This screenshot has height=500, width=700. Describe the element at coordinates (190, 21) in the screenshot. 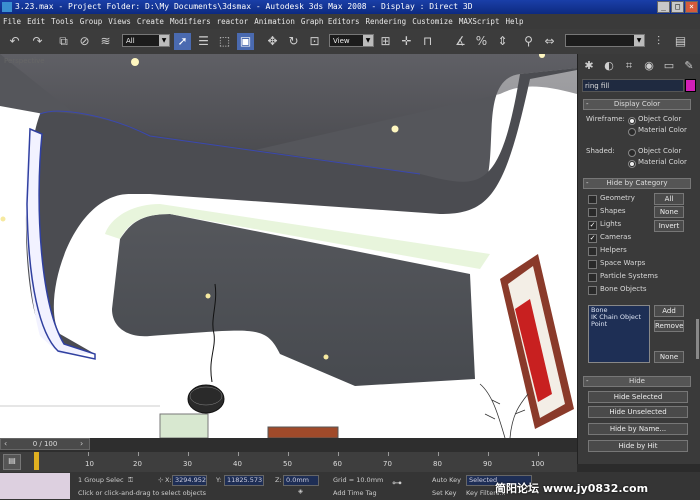

I see `menu-modifiers: Modifiers` at that location.